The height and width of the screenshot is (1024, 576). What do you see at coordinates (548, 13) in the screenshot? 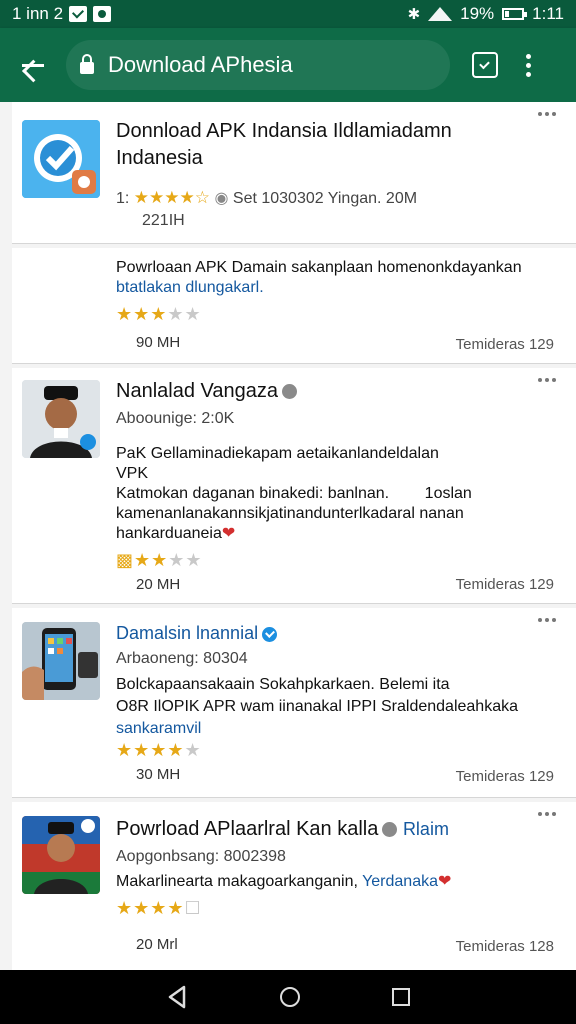
I see `clock: 1:11` at bounding box center [548, 13].